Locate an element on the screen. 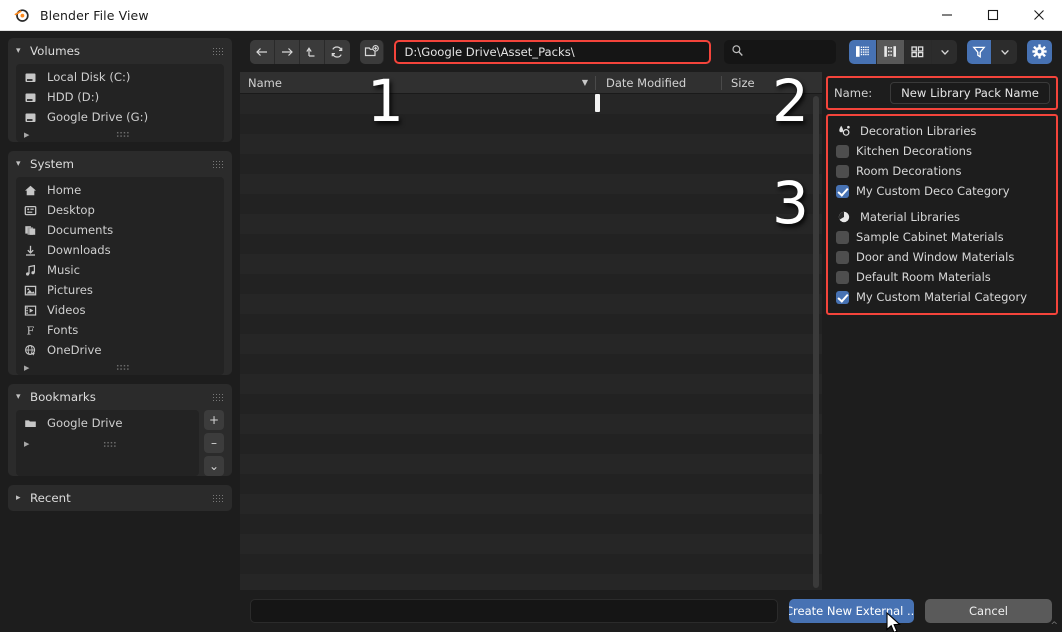 This screenshot has height=632, width=1062. sidebar-item-pictures: Pictures is located at coordinates (120, 290).